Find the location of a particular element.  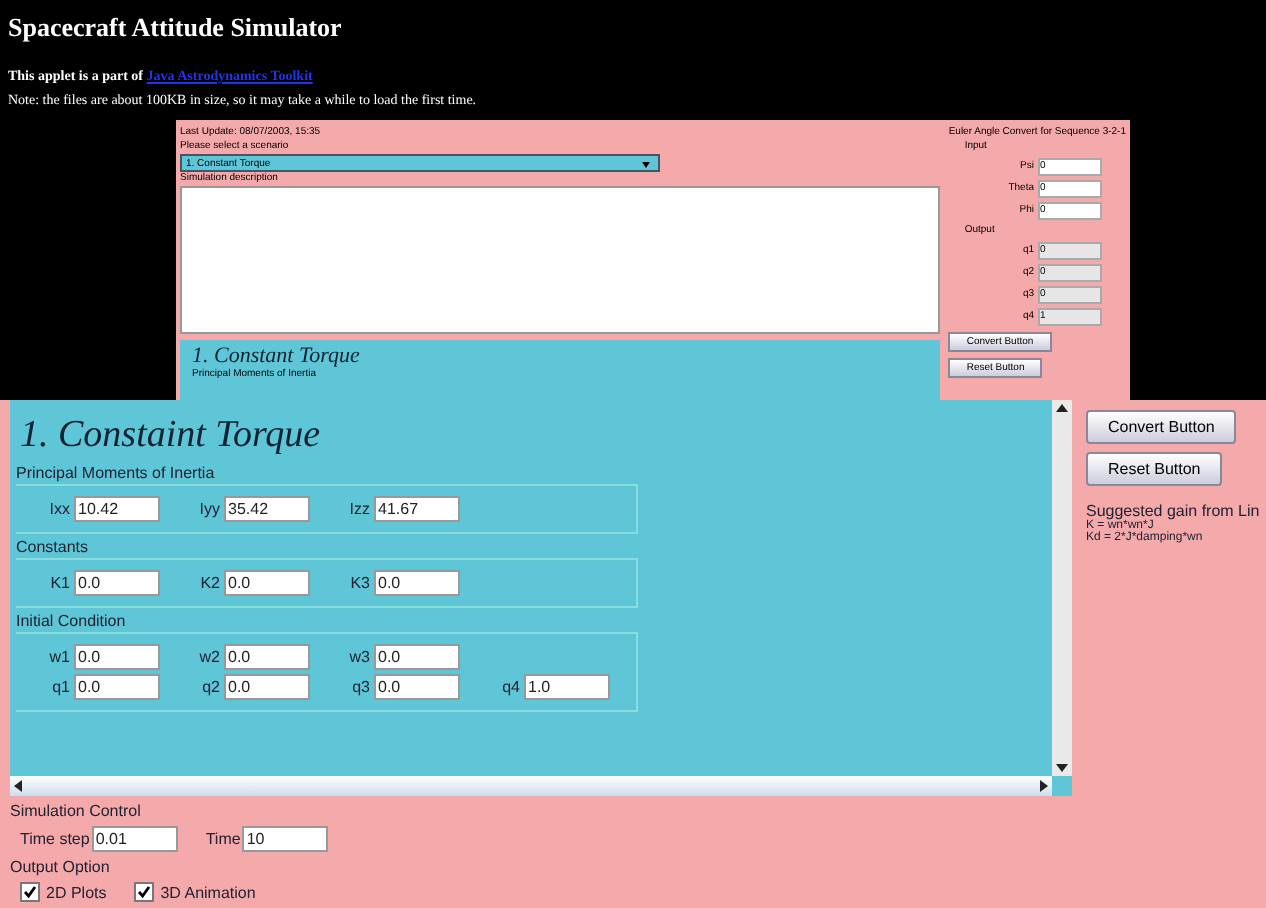

page-title: Spacecraft Attitude Simulator is located at coordinates (176, 28).